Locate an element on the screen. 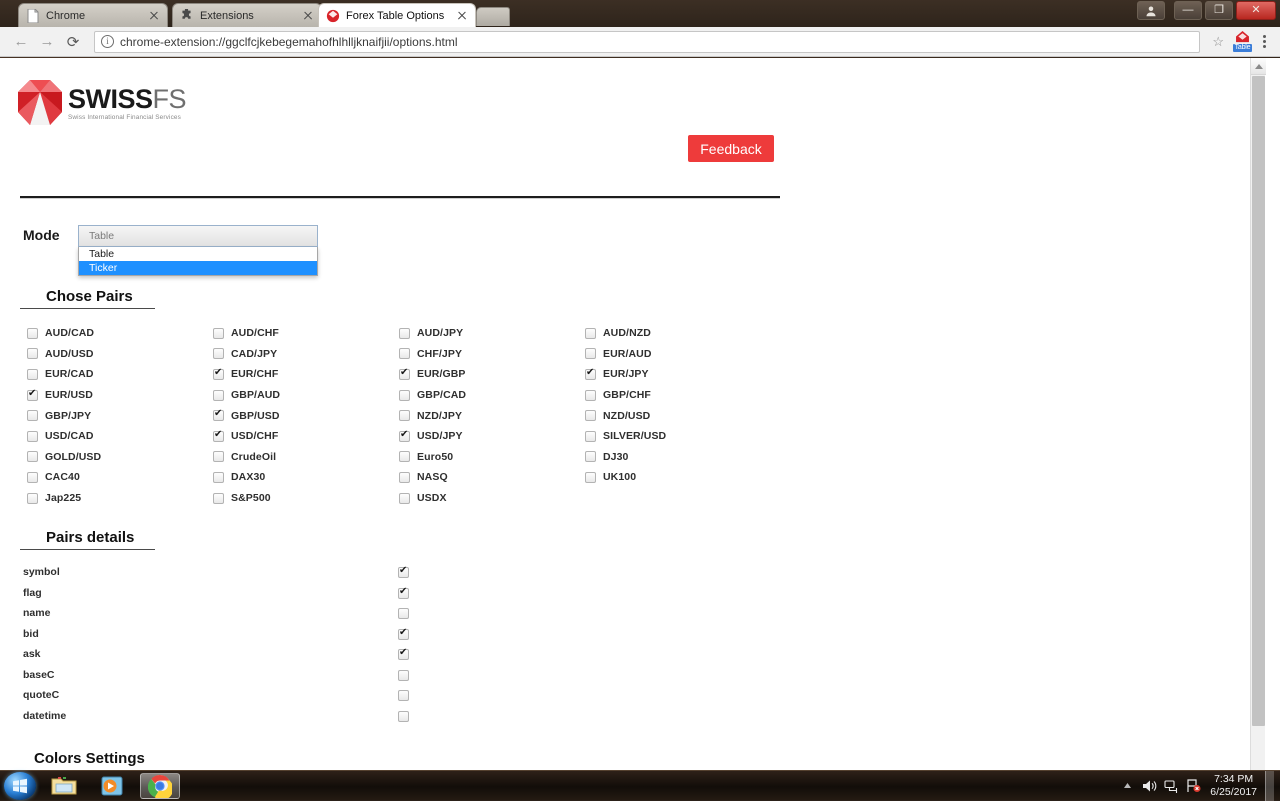 Image resolution: width=1280 pixels, height=801 pixels. back-arrow-icon: ← is located at coordinates (21, 42).